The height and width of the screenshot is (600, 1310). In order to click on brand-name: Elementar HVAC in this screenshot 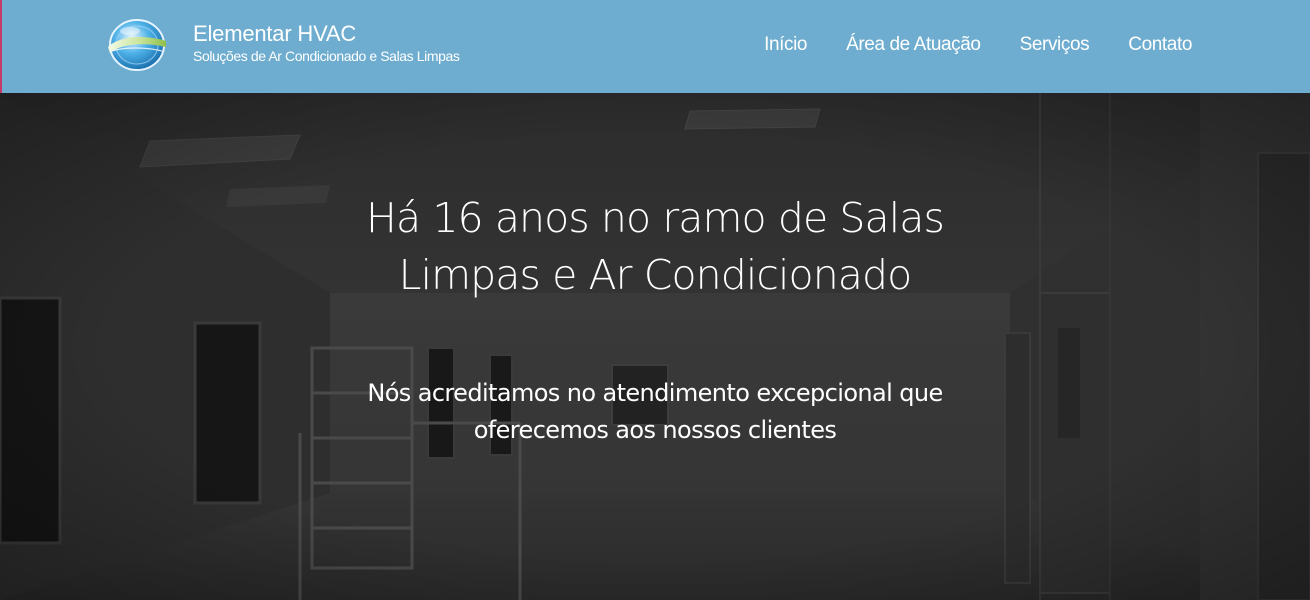, I will do `click(275, 33)`.